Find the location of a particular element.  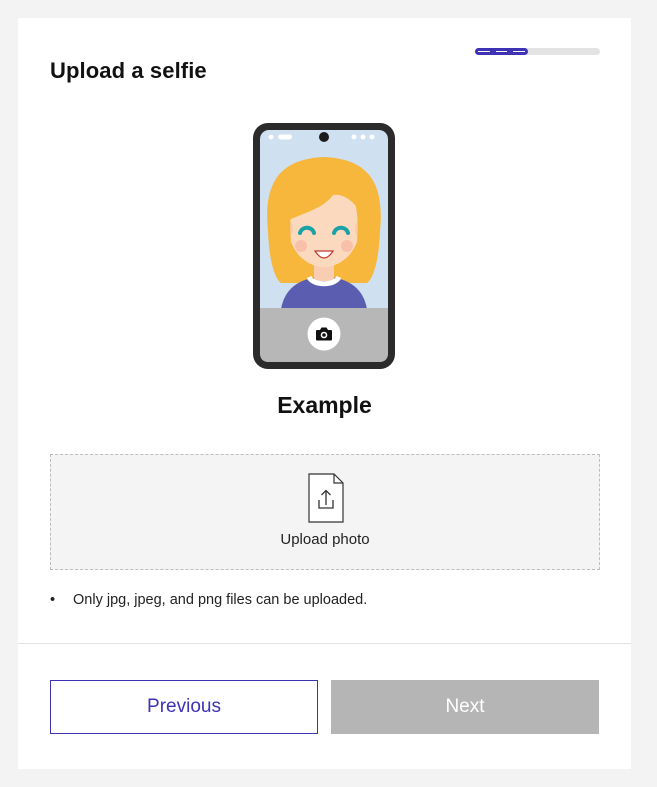

page-title: Upload a selfie is located at coordinates (128, 70).